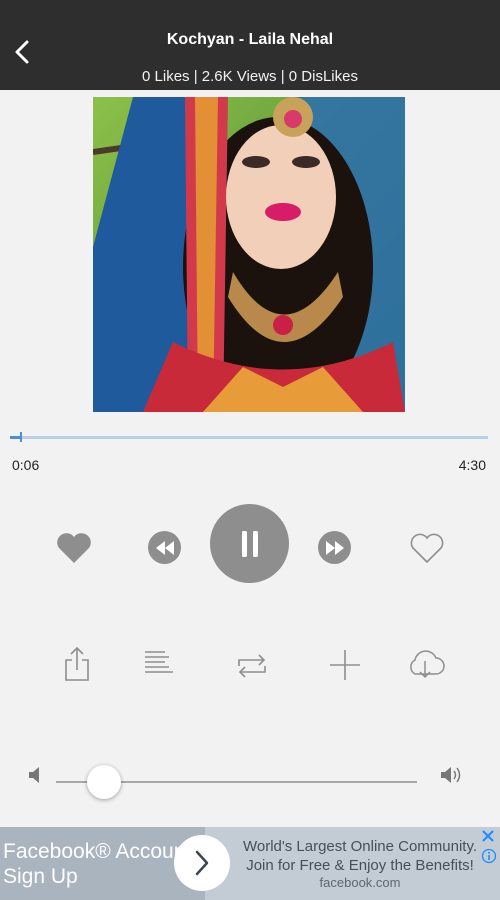 The width and height of the screenshot is (500, 900). Describe the element at coordinates (103, 864) in the screenshot. I see `ad-headline: Facebook® Account Sign Up` at that location.